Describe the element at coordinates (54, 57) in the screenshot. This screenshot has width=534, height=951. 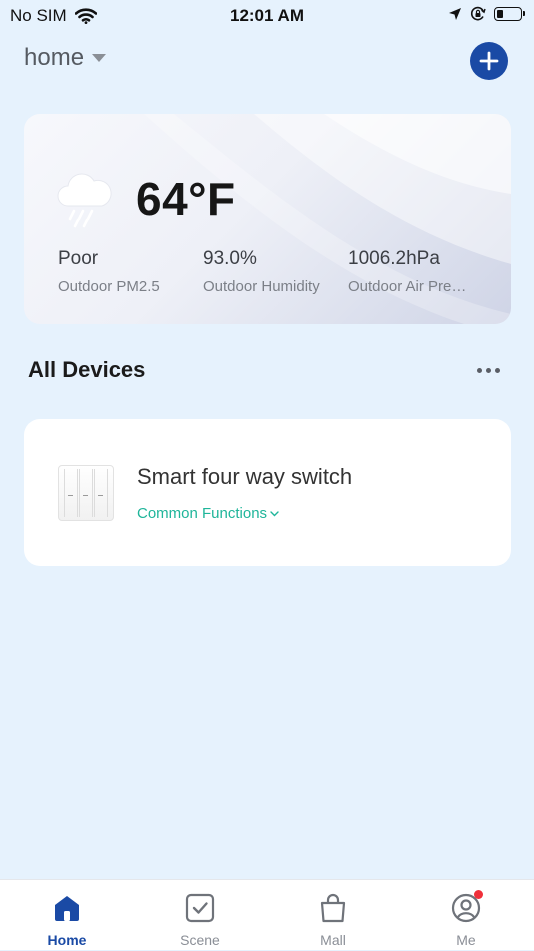
I see `home-label: home` at that location.